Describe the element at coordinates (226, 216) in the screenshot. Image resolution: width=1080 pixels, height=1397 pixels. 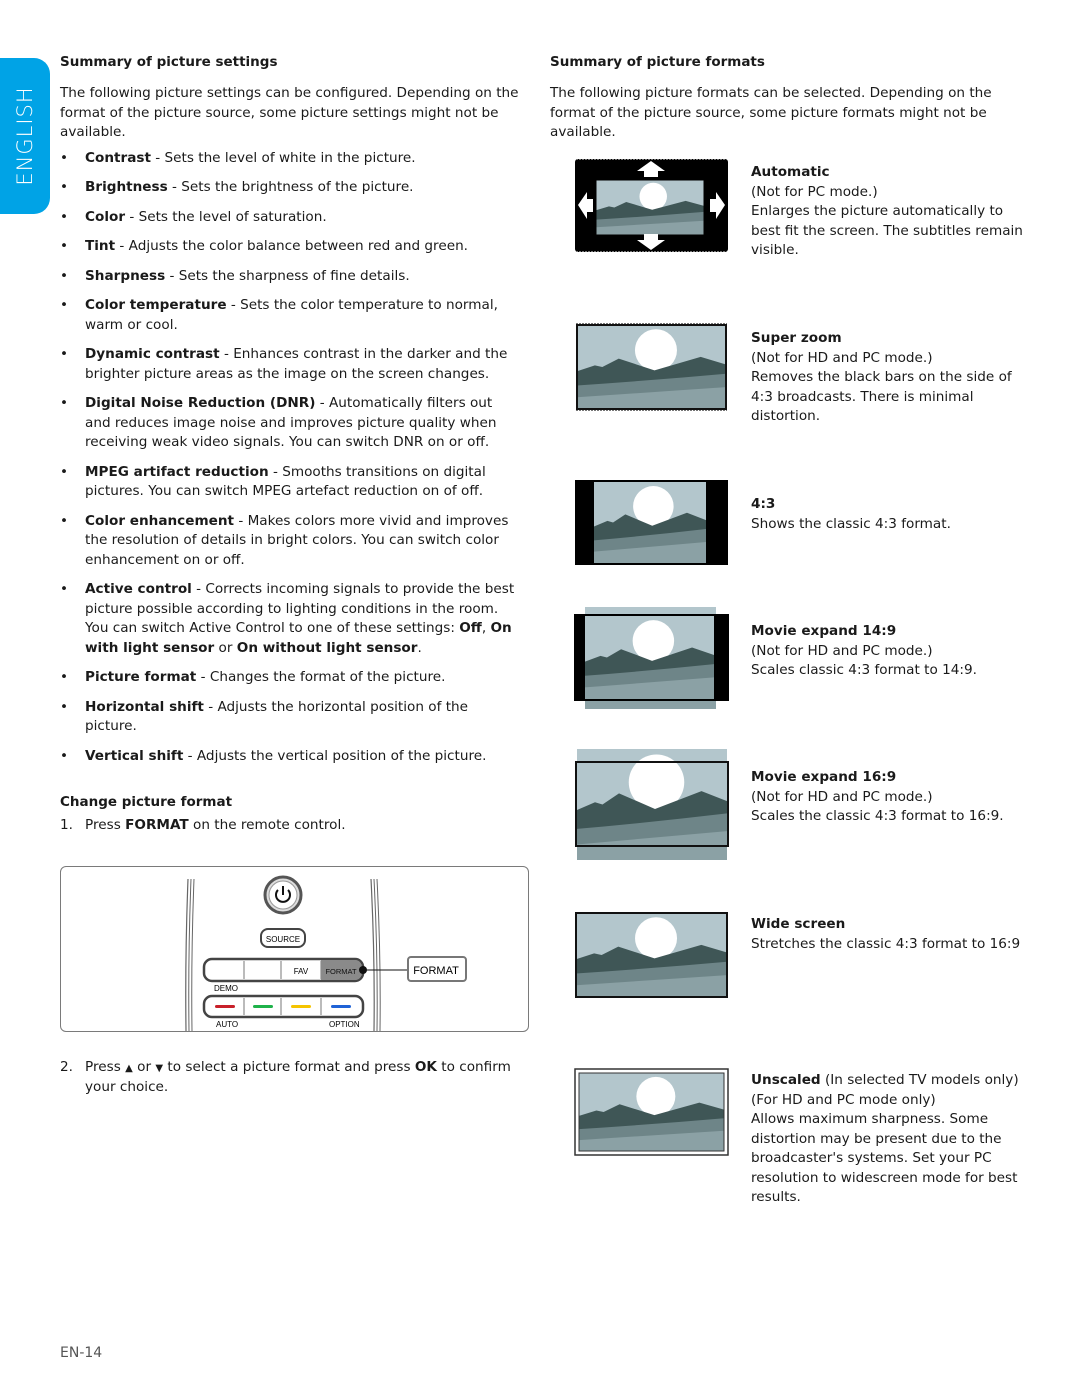
I see `setting-desc: - Sets the level of saturation.` at that location.